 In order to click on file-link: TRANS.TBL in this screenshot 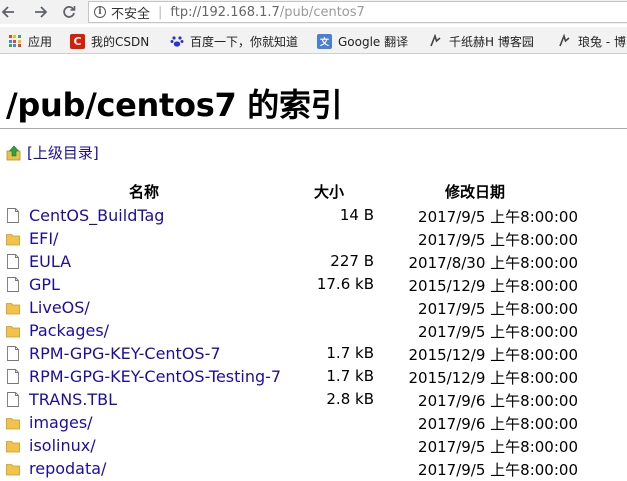, I will do `click(73, 399)`.